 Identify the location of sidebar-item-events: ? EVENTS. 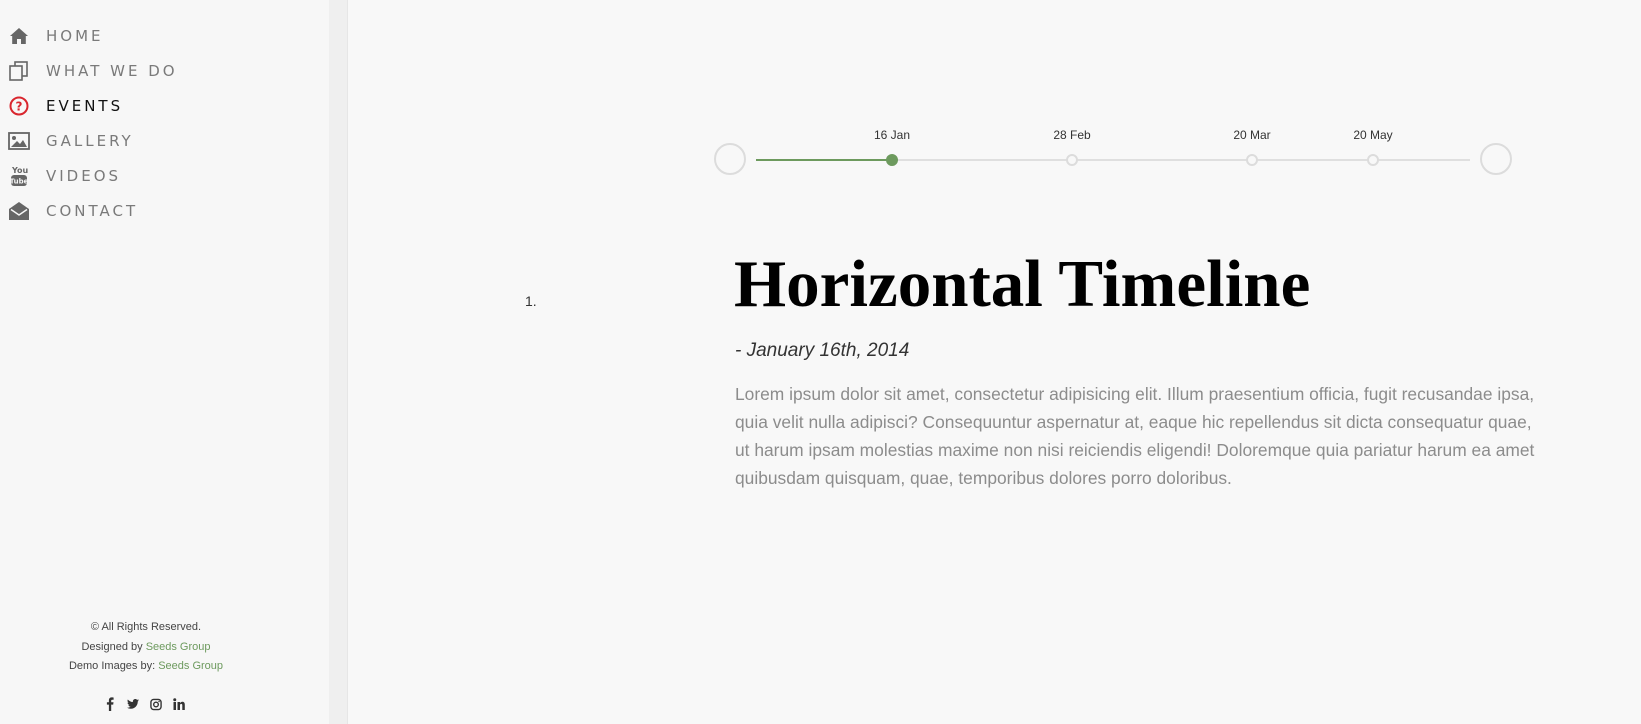
(164, 105).